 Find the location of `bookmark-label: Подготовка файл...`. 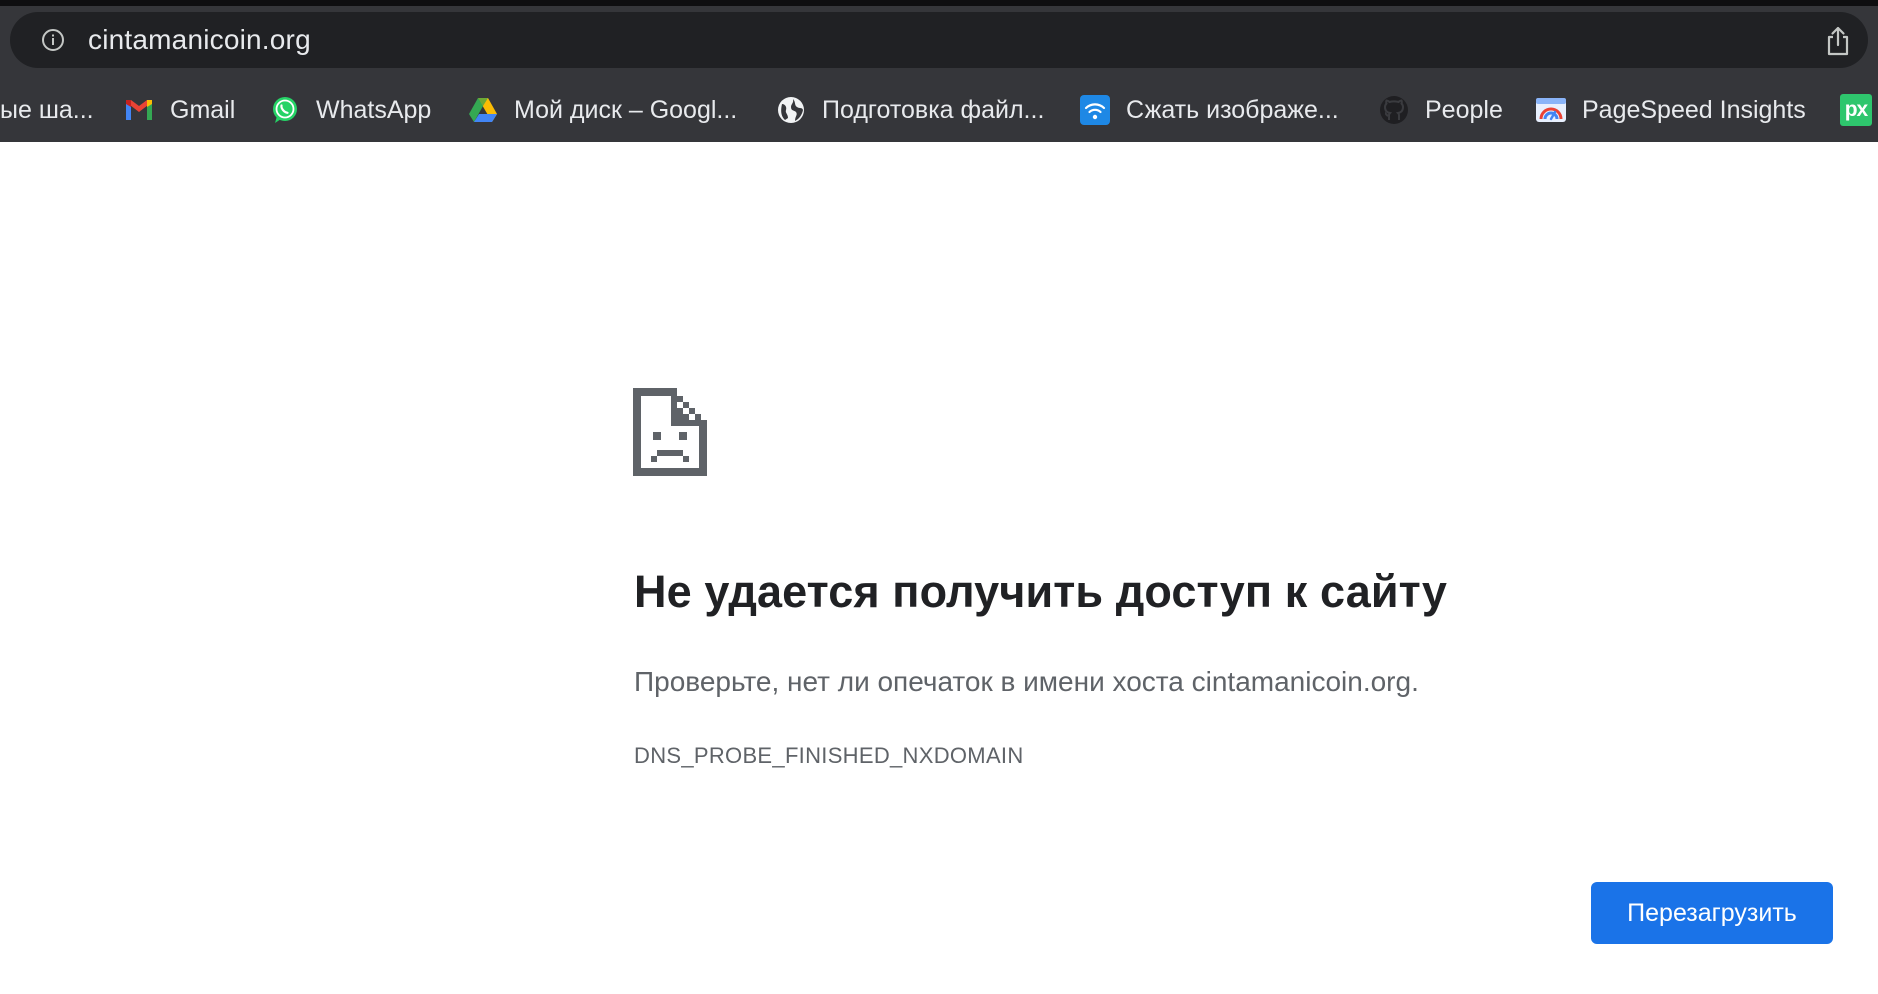

bookmark-label: Подготовка файл... is located at coordinates (933, 109).